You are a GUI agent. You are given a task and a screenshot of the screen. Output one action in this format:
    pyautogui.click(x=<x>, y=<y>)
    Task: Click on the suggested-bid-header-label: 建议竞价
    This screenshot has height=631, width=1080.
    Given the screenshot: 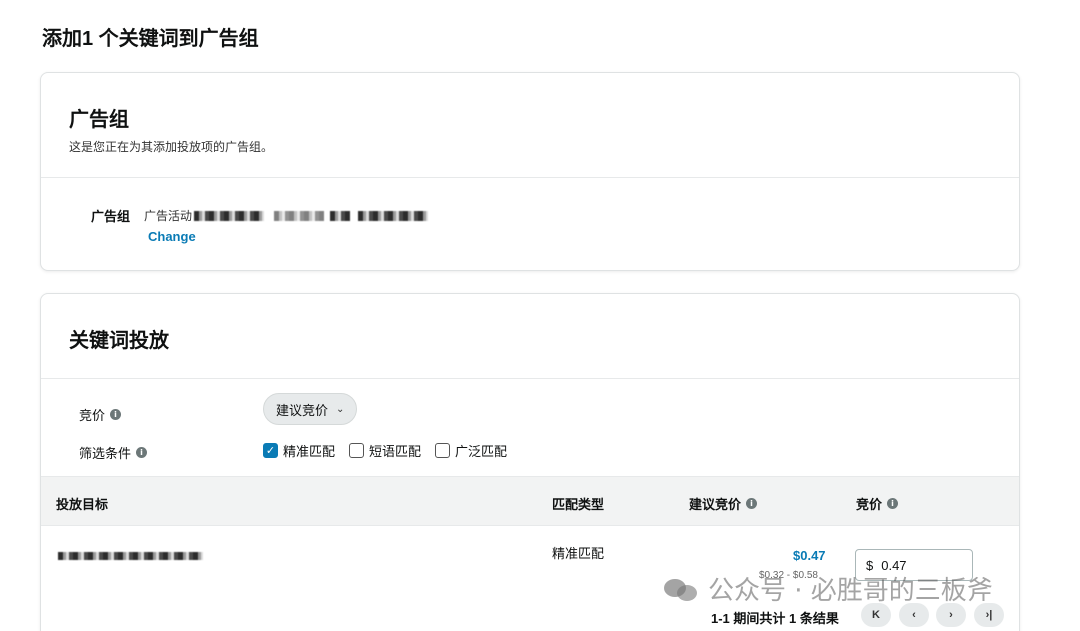 What is the action you would take?
    pyautogui.click(x=715, y=504)
    